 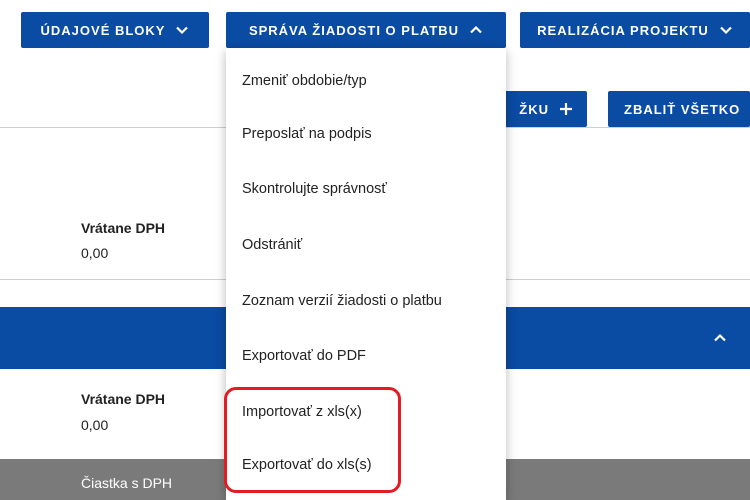 I want to click on data-blocks-button: ÚDAJOVÉ BLOKY, so click(x=115, y=30).